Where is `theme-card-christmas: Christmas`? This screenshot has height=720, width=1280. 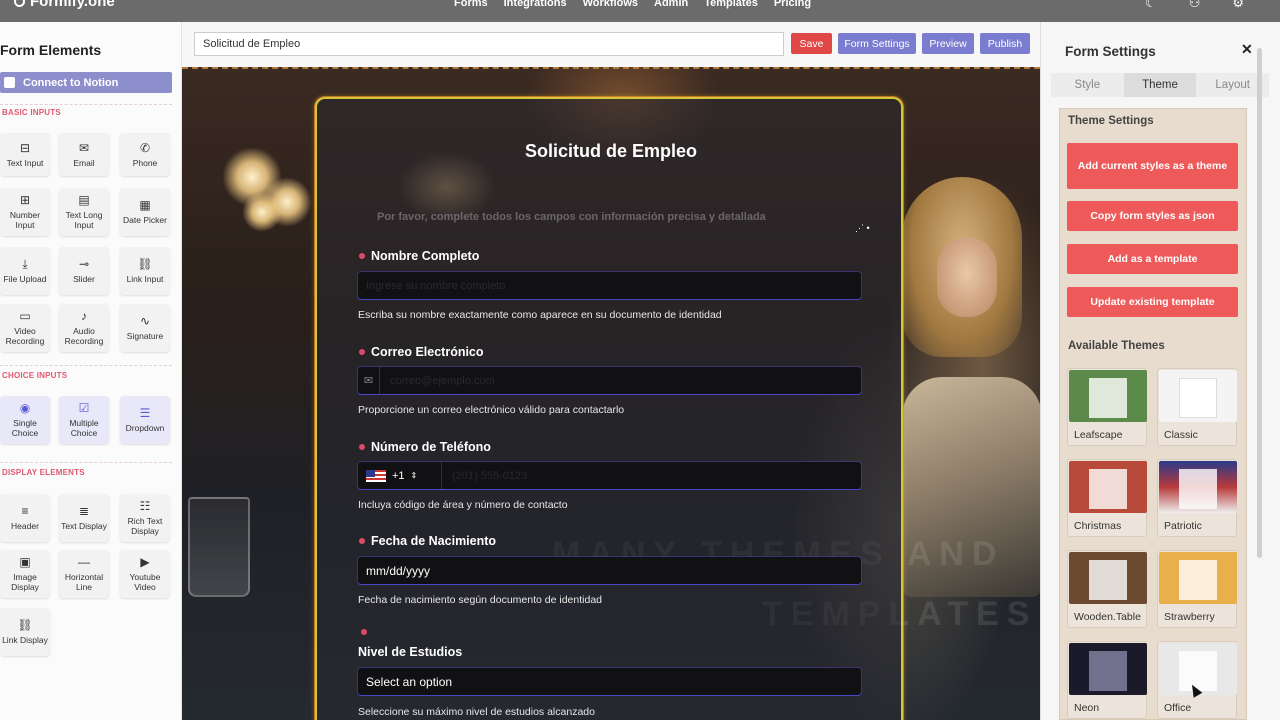 theme-card-christmas: Christmas is located at coordinates (1107, 498).